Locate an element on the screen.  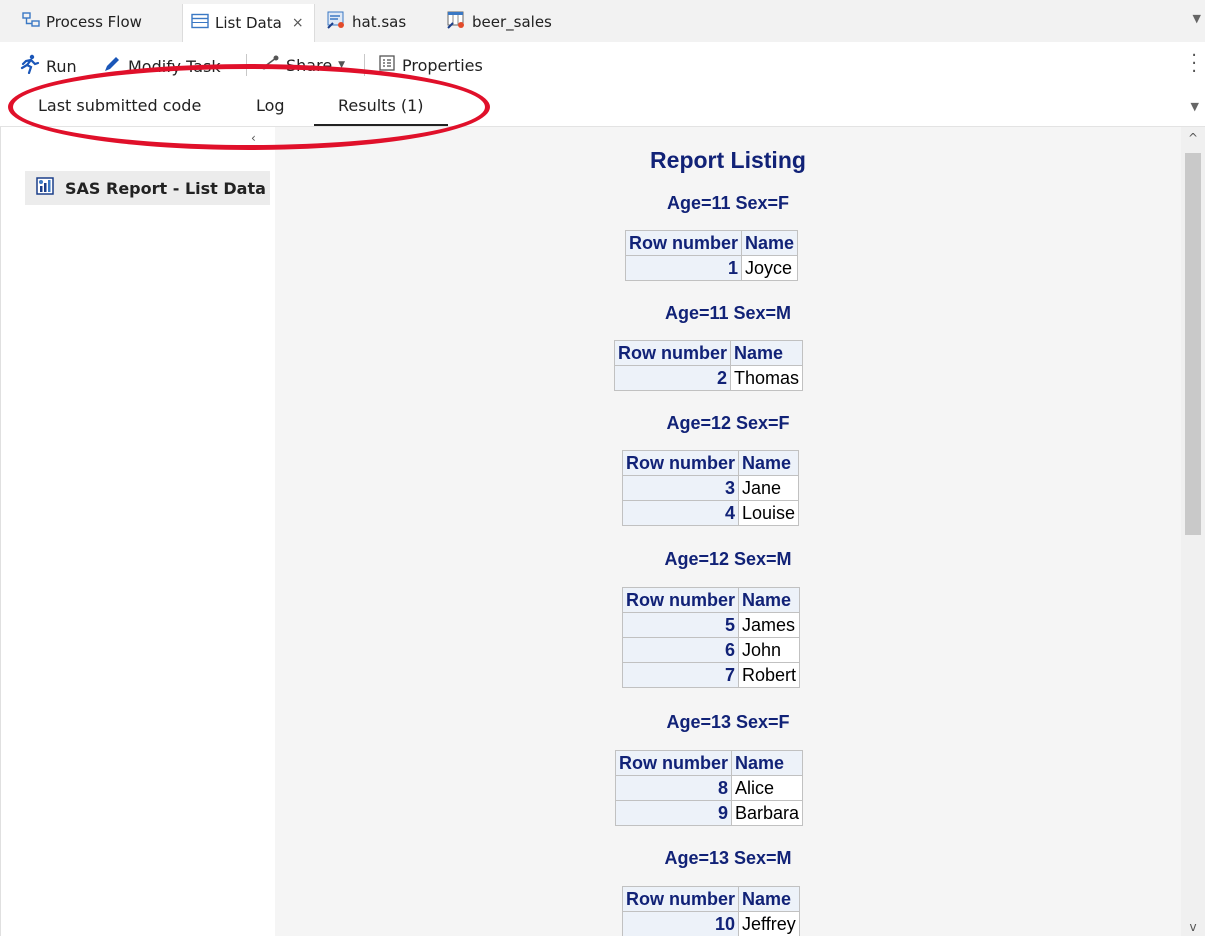
row-number-cell: 3 is located at coordinates (680, 488).